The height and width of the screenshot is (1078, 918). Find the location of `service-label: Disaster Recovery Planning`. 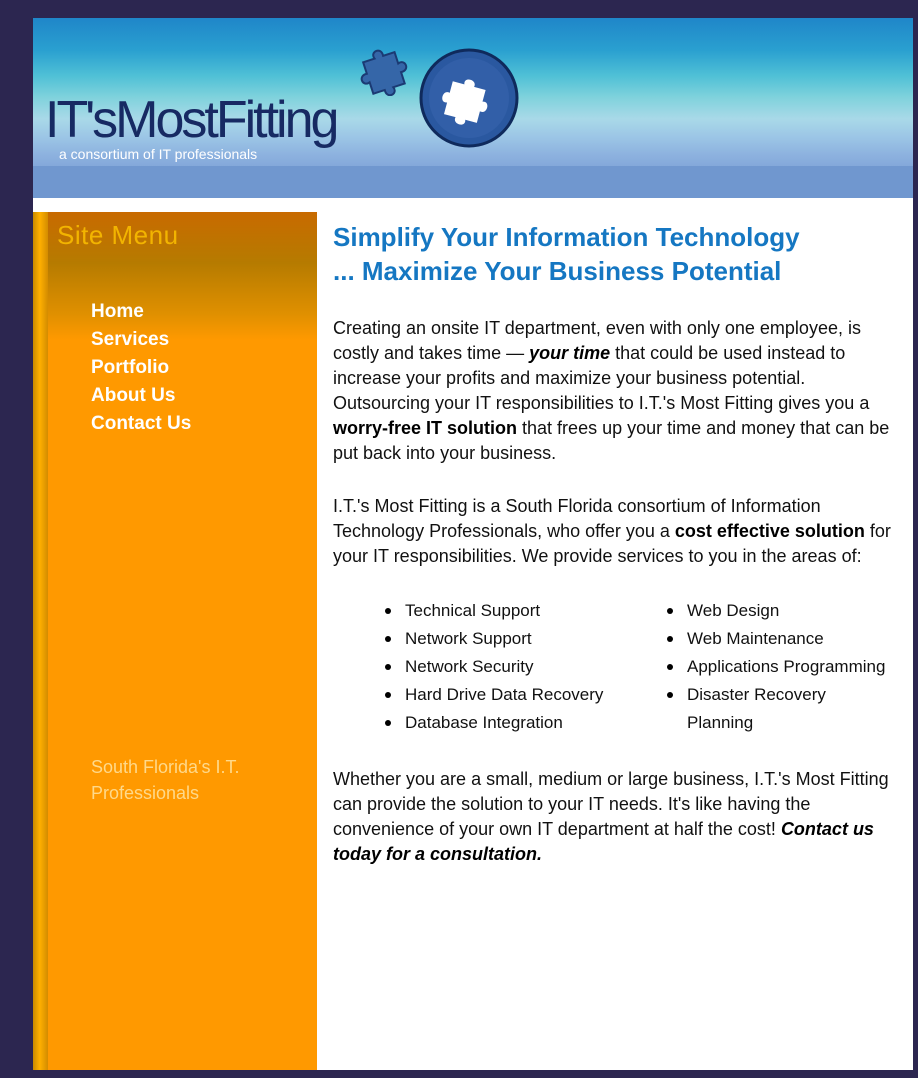

service-label: Disaster Recovery Planning is located at coordinates (756, 708).